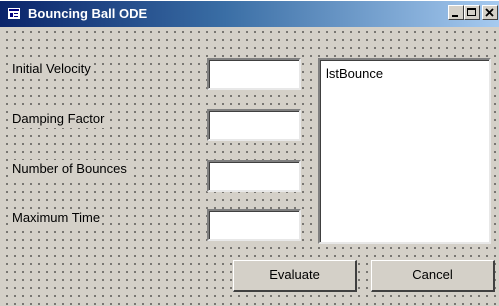  Describe the element at coordinates (51, 69) in the screenshot. I see `initial-velocity-label: Initial Velocity` at that location.